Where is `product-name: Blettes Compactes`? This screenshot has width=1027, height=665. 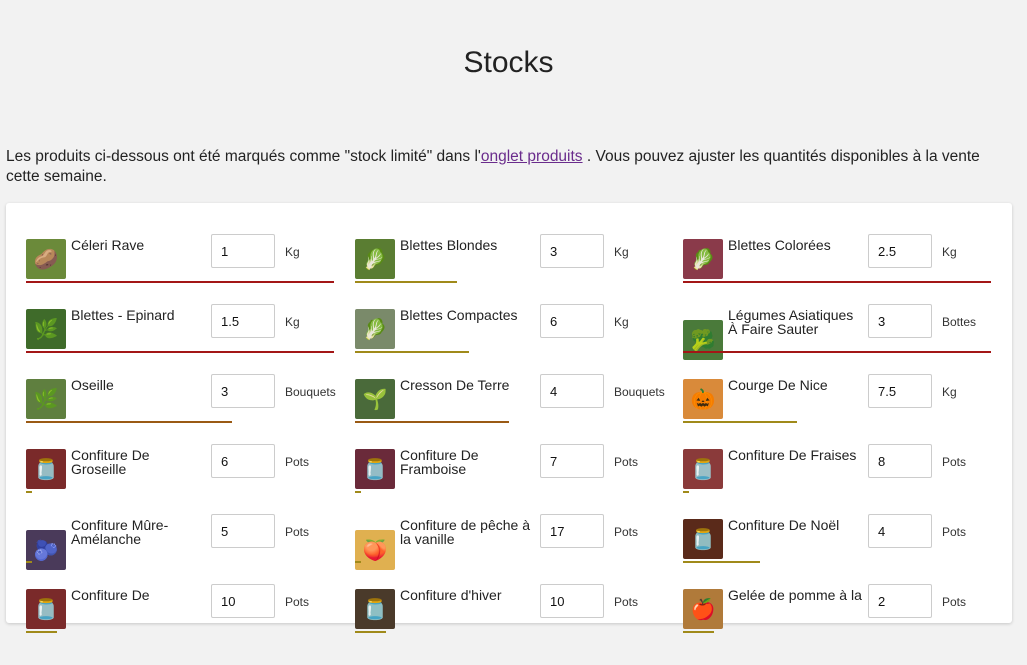
product-name: Blettes Compactes is located at coordinates (459, 315).